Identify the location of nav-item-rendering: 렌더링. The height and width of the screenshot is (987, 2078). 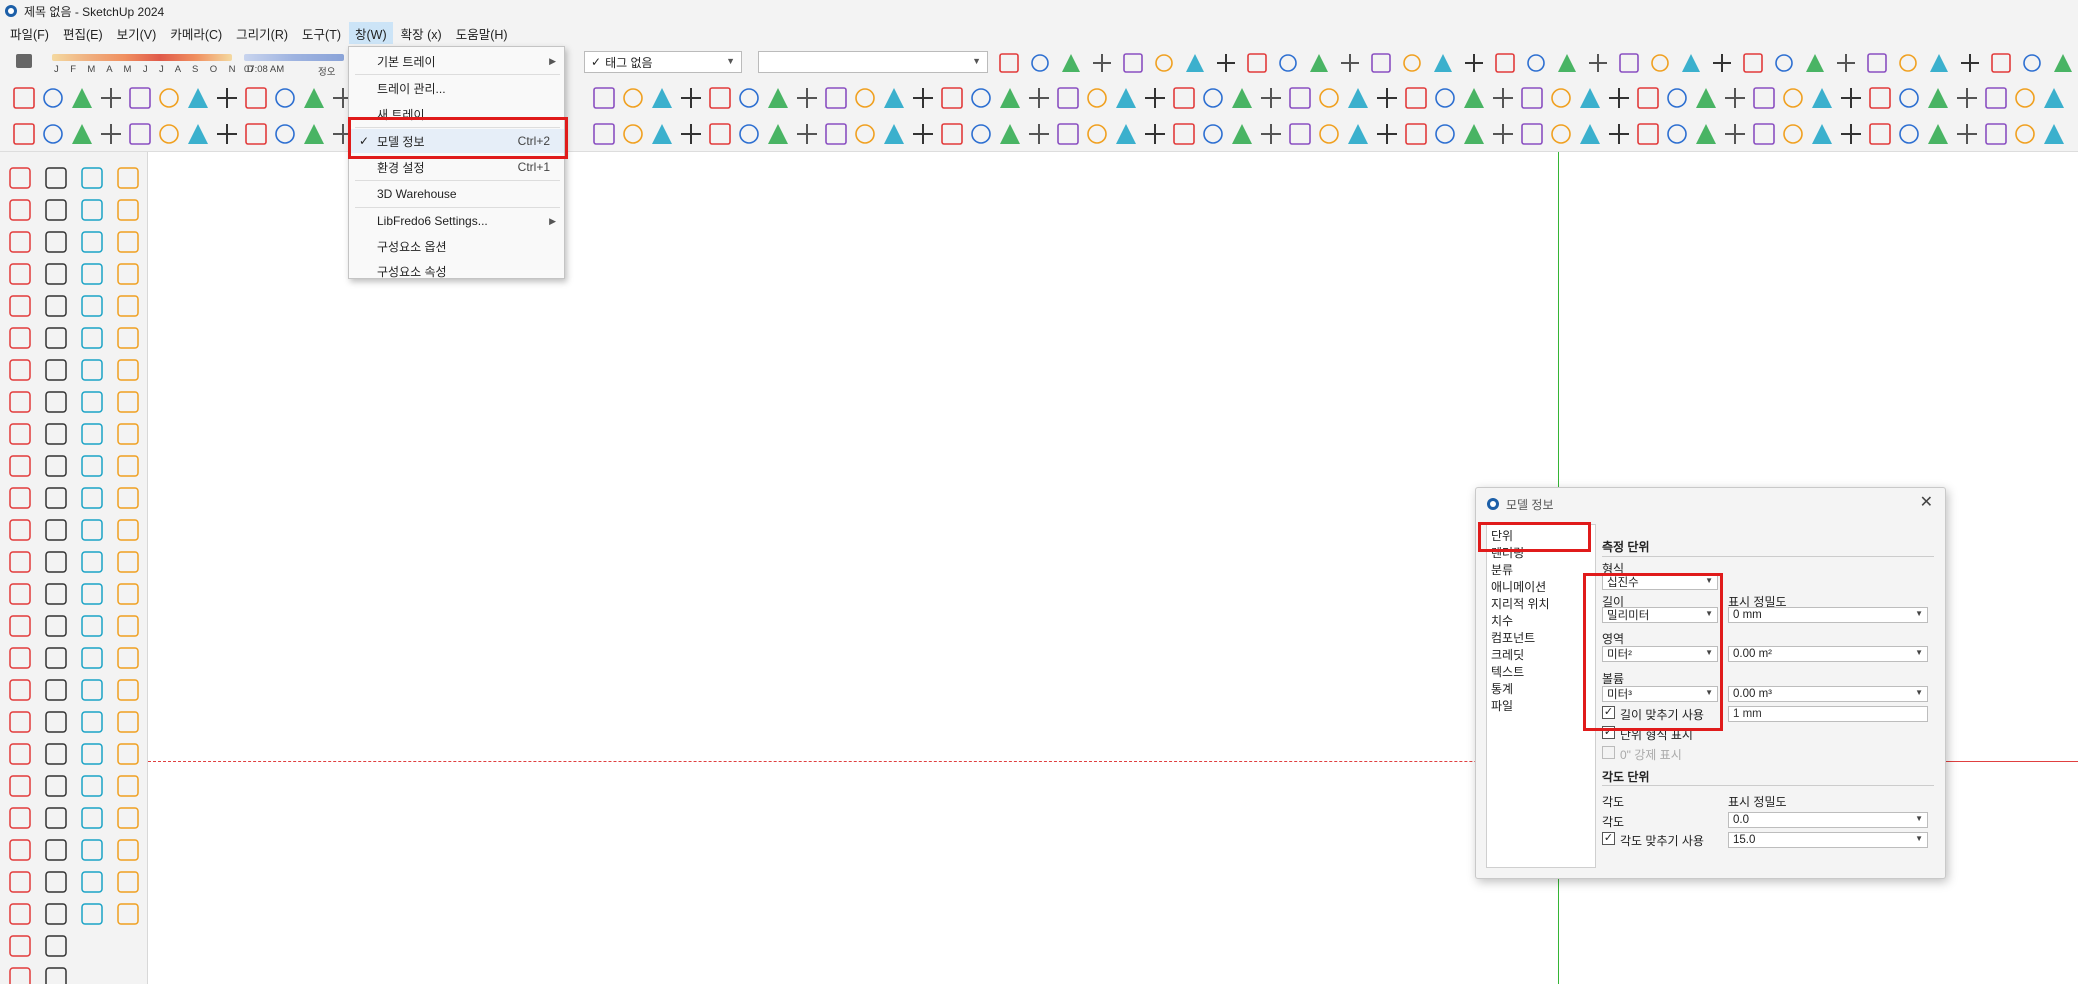
(1507, 553).